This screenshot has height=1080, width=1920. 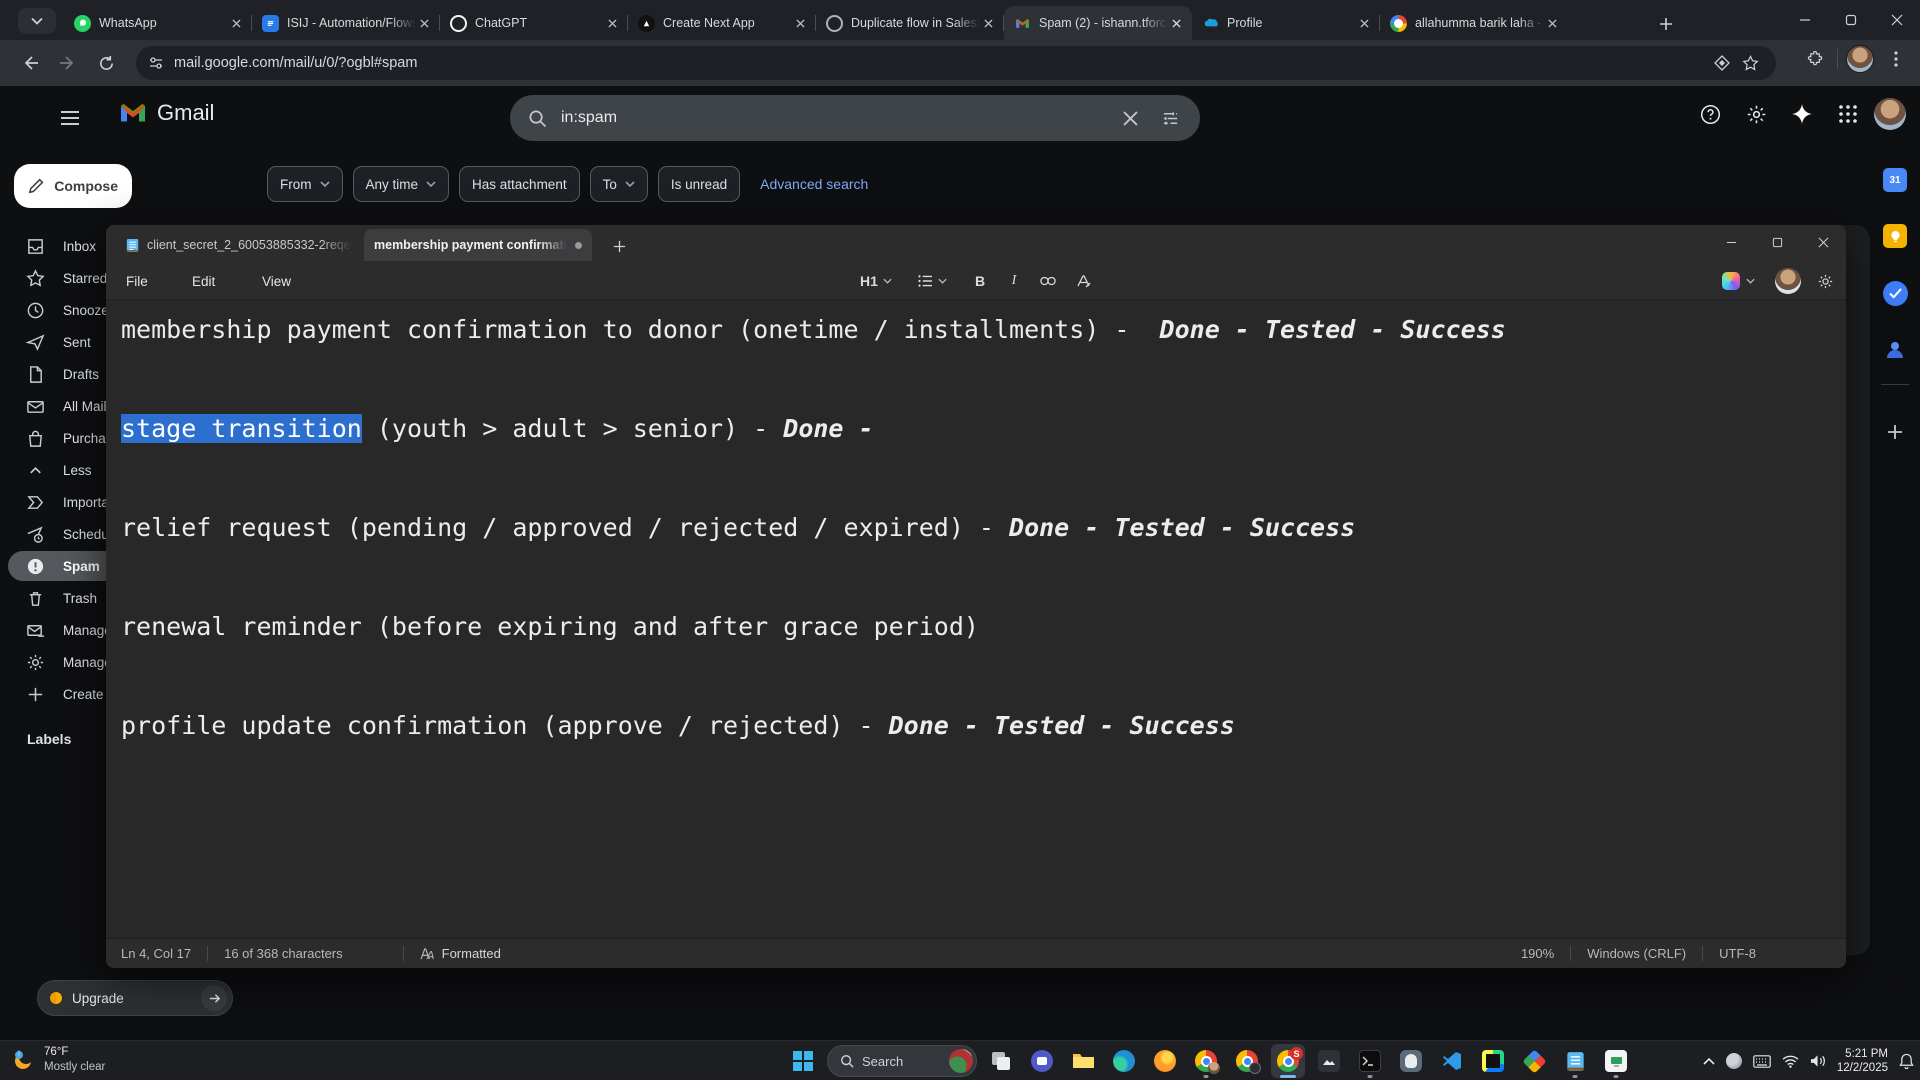 What do you see at coordinates (537, 118) in the screenshot?
I see `search-icon` at bounding box center [537, 118].